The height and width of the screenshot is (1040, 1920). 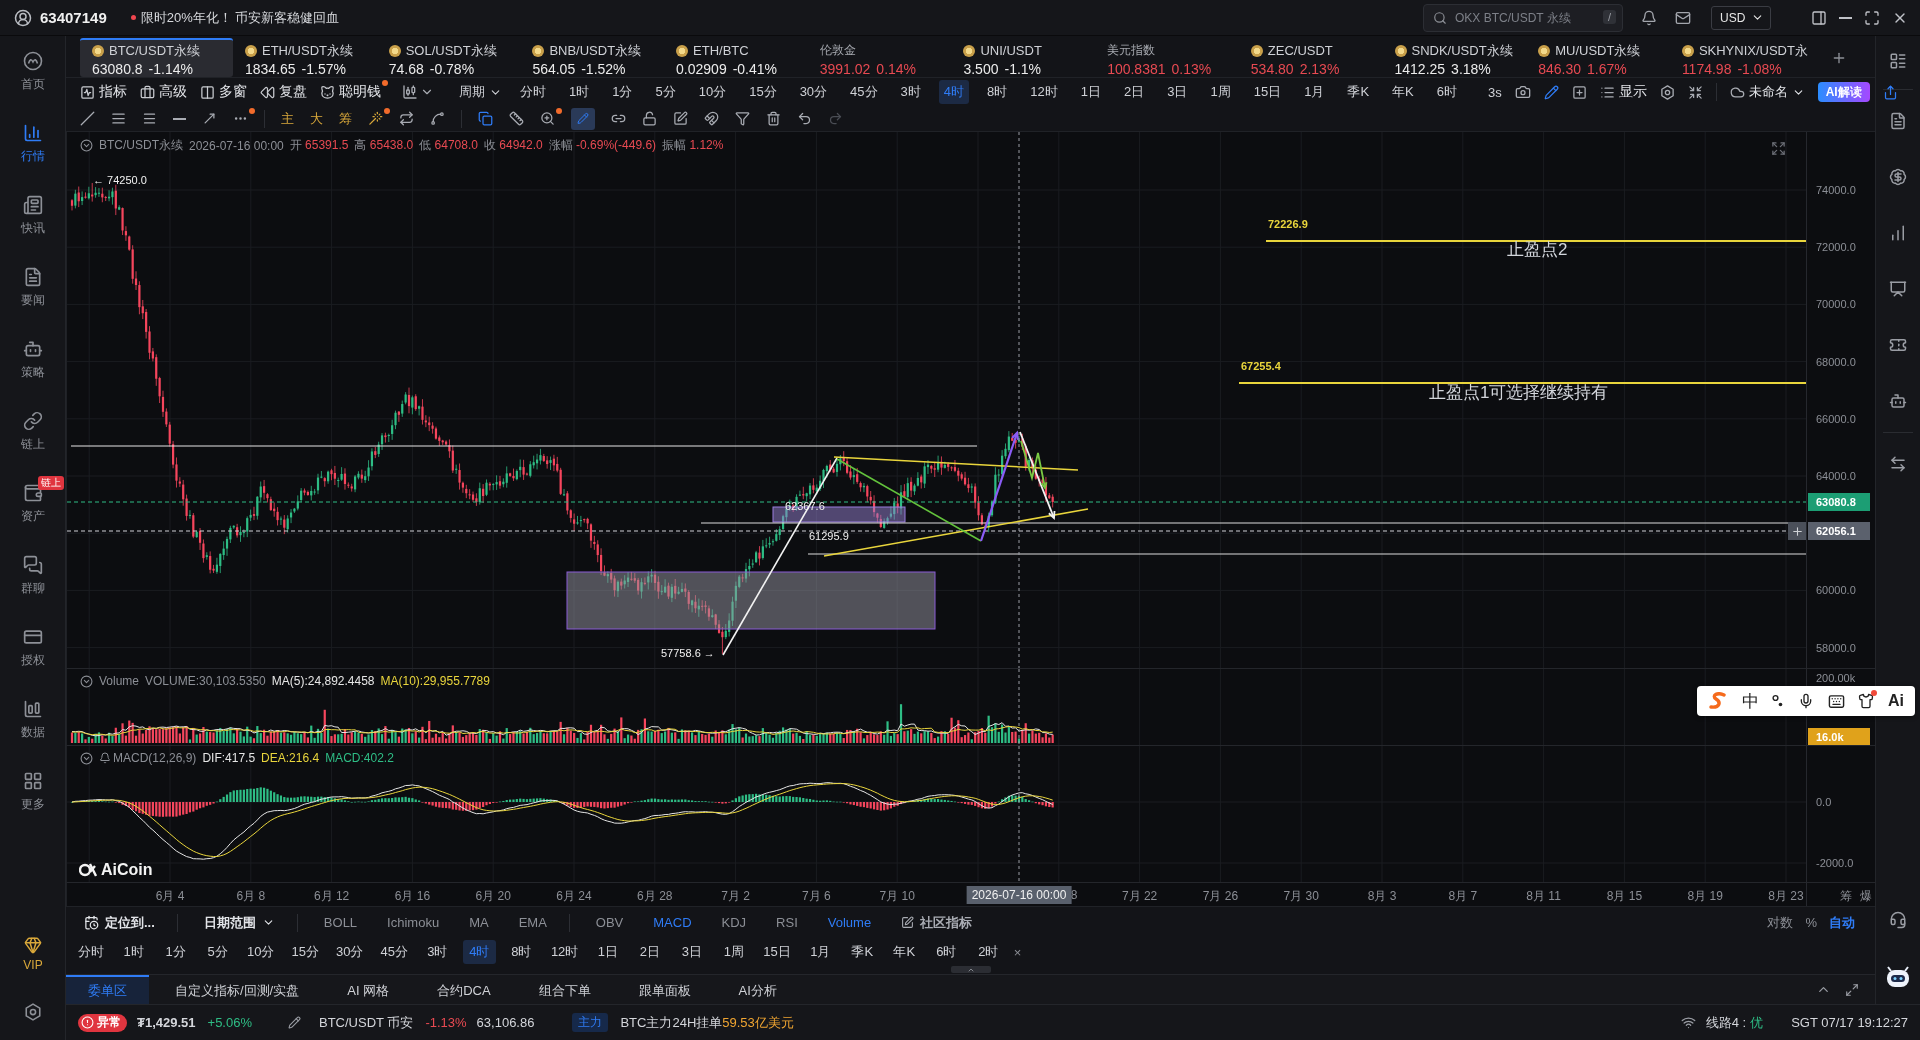 I want to click on period-tab: 30分, so click(x=813, y=92).